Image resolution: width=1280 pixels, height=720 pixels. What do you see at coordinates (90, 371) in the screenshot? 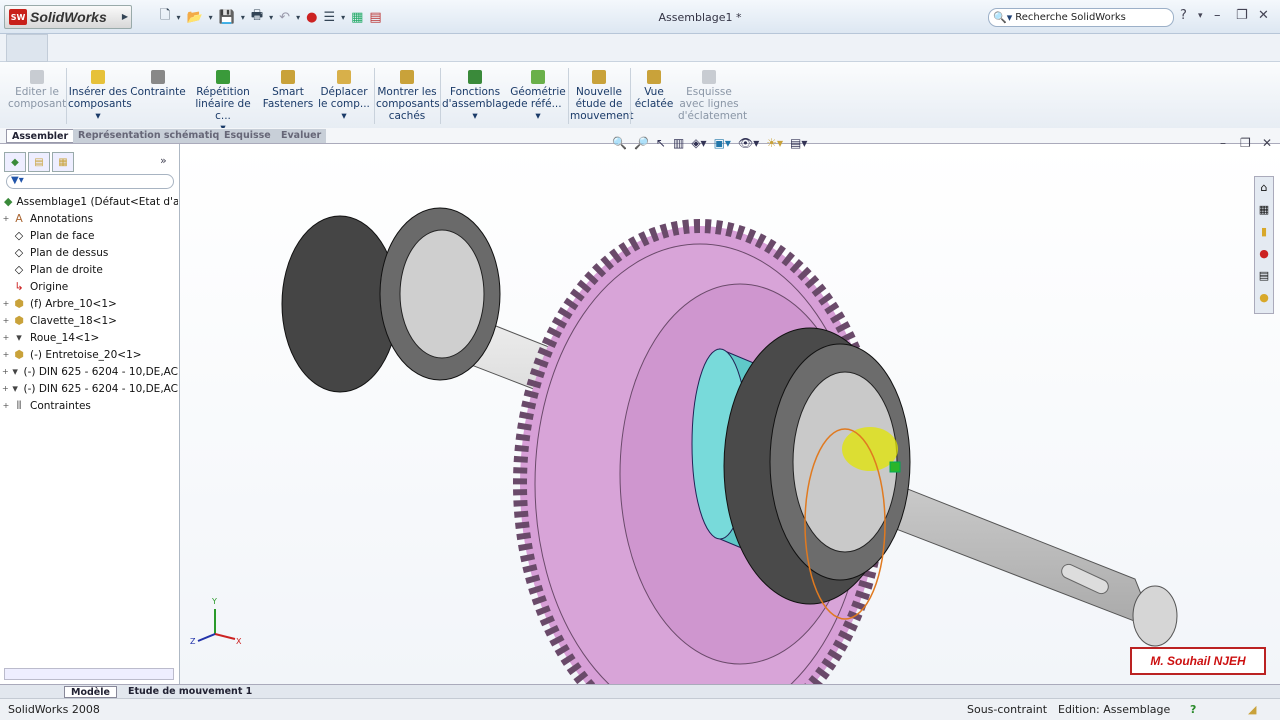
I see `tree-item-bearing-1: + ▾ (-) DIN 625 - 6204 - 10,DE,AC` at bounding box center [90, 371].